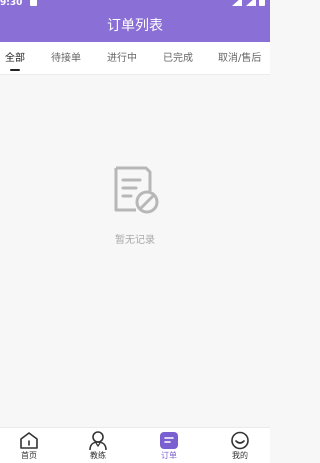 This screenshot has height=463, width=320. I want to click on active-tab-indicator, so click(15, 70).